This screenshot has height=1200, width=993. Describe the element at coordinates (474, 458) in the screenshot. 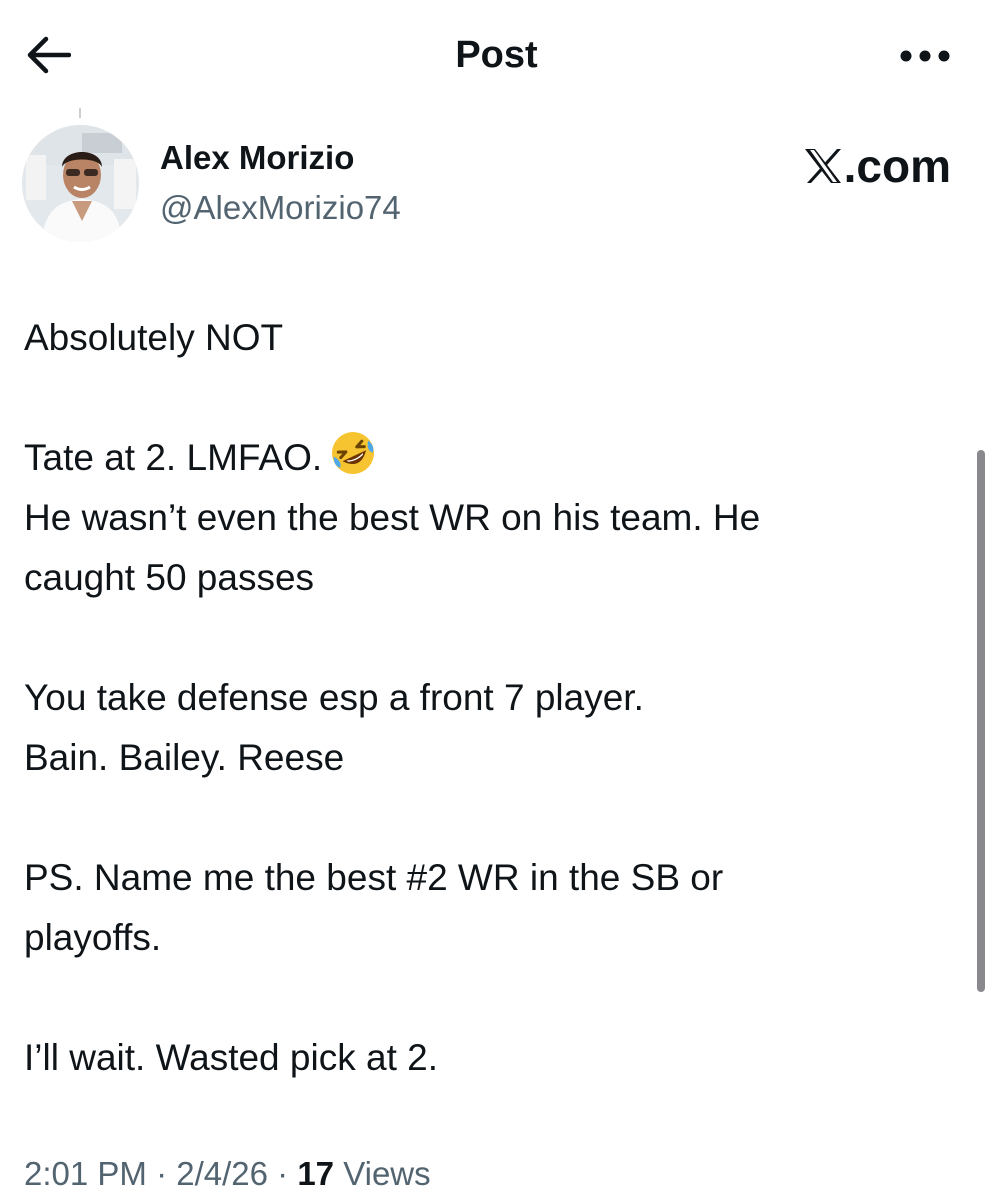

I see `tweet-line: Tate at 2. LMFAO.` at that location.